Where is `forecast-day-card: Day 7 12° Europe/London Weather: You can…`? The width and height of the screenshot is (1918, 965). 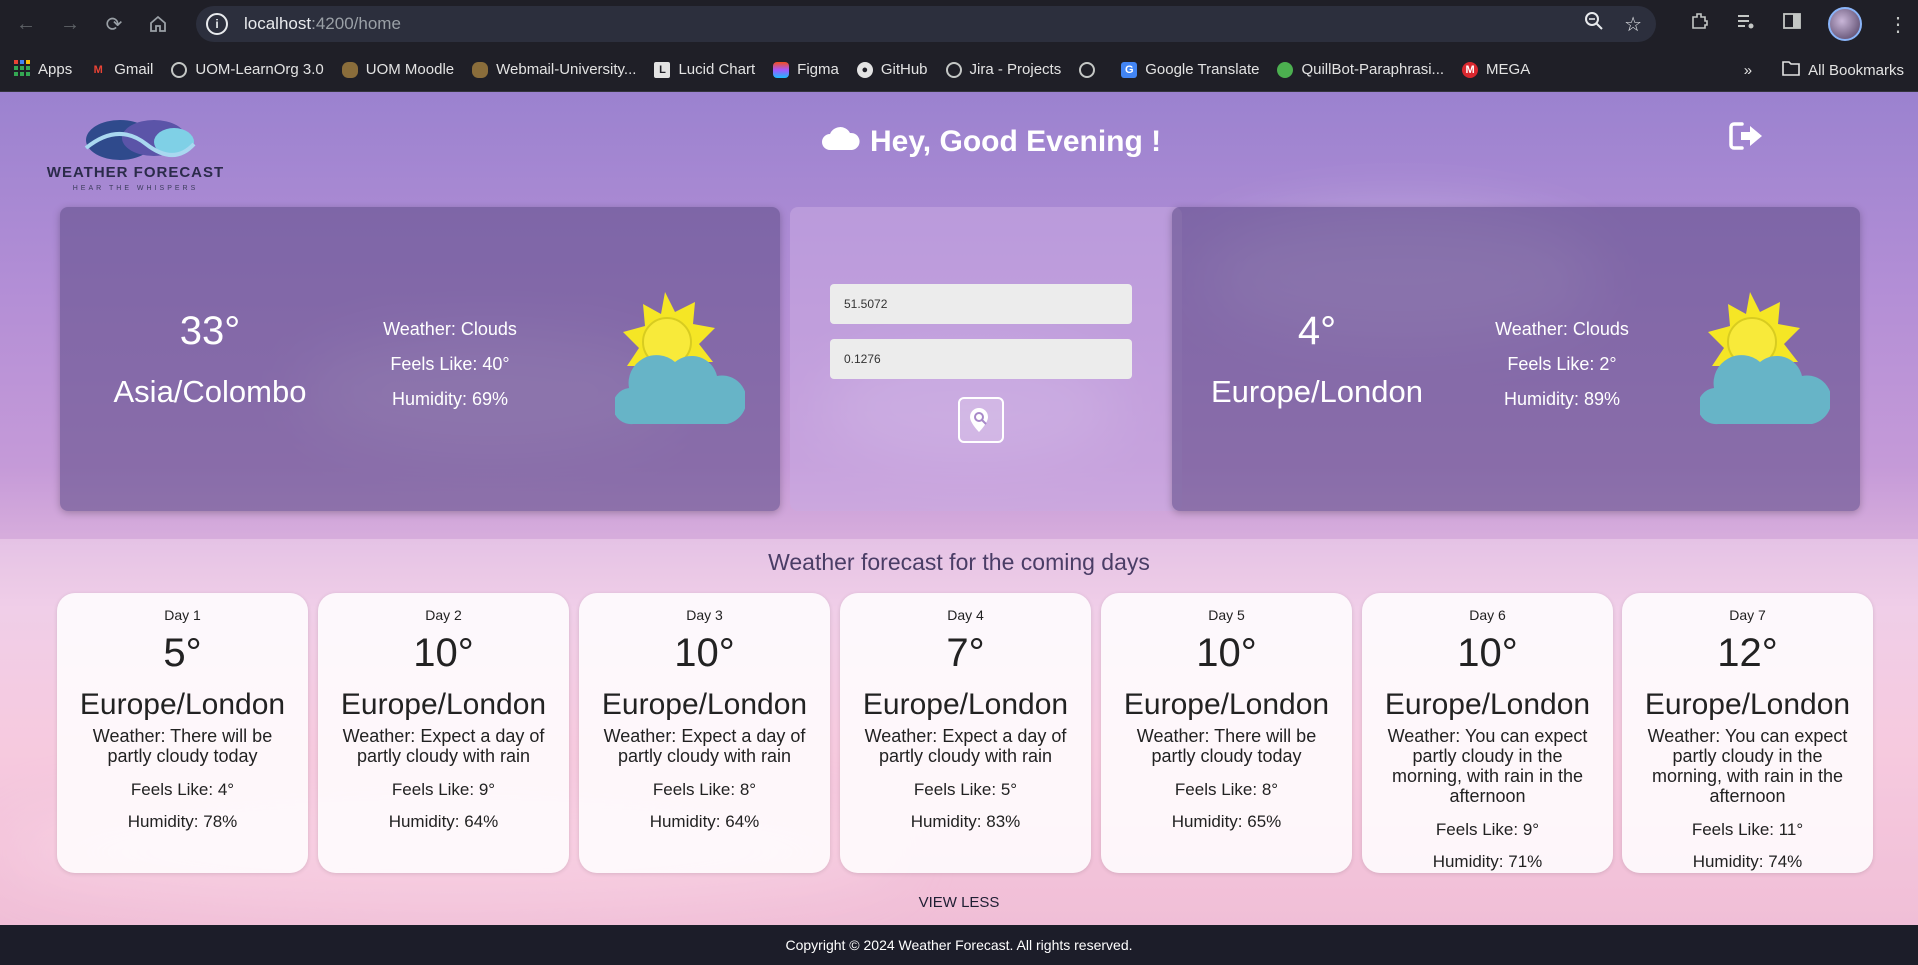 forecast-day-card: Day 7 12° Europe/London Weather: You can… is located at coordinates (1747, 733).